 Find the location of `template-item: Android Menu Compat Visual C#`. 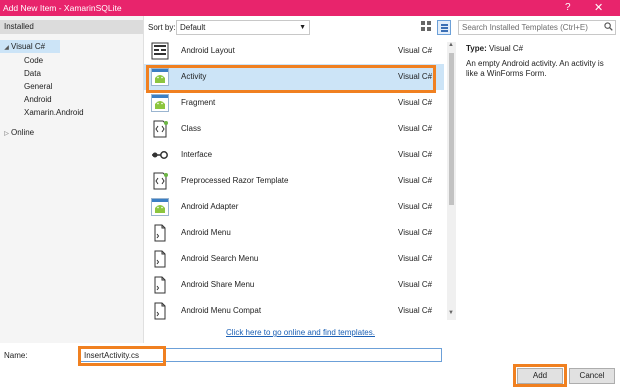

template-item: Android Menu Compat Visual C# is located at coordinates (294, 309).